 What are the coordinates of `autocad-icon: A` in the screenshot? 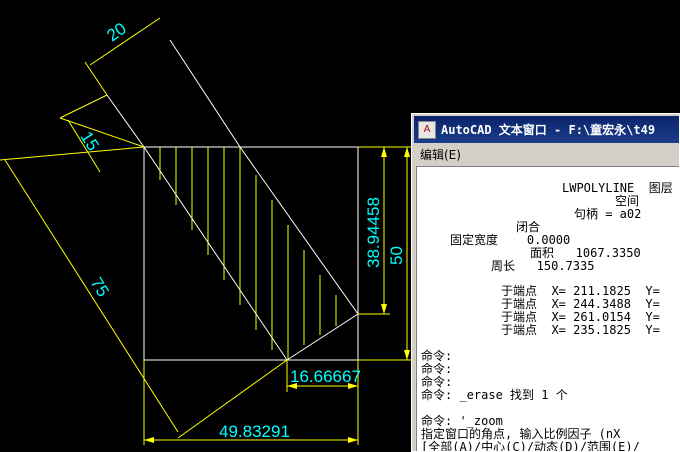 It's located at (427, 129).